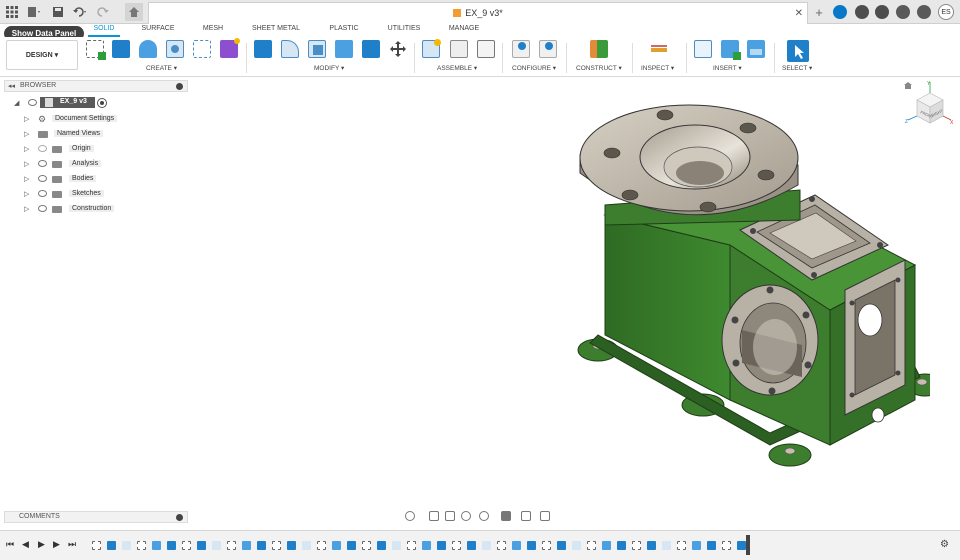 Image resolution: width=960 pixels, height=560 pixels. What do you see at coordinates (276, 31) in the screenshot?
I see `tab-sheet-metal: SHEET METAL` at bounding box center [276, 31].